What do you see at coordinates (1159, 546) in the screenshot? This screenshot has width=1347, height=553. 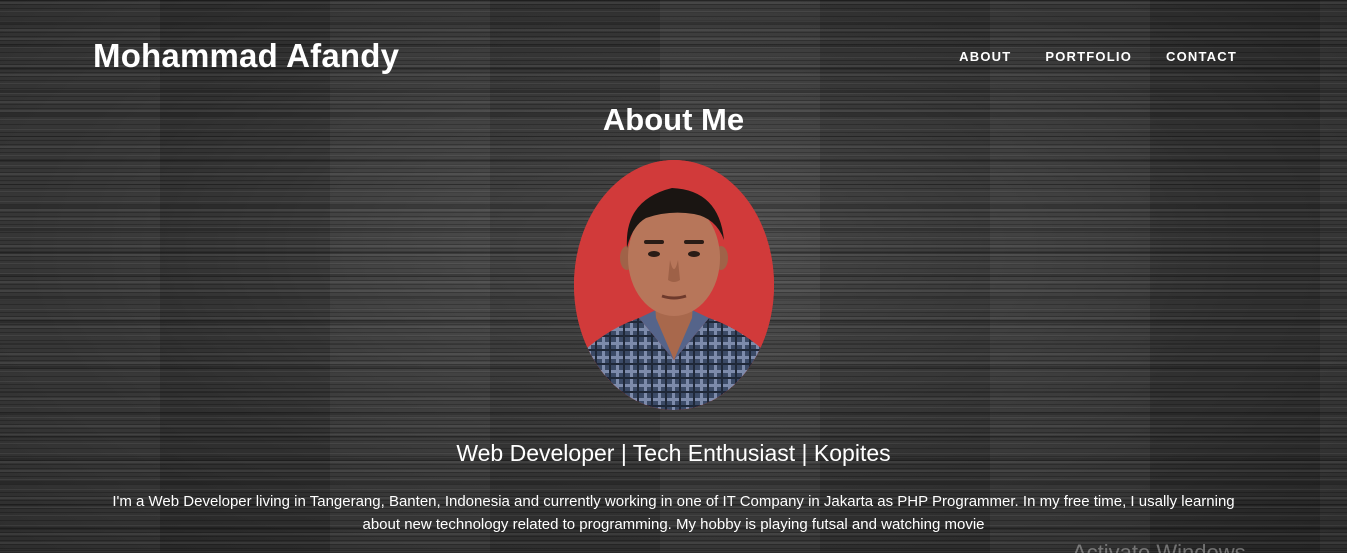 I see `activate-windows-watermark: Activate Windows` at bounding box center [1159, 546].